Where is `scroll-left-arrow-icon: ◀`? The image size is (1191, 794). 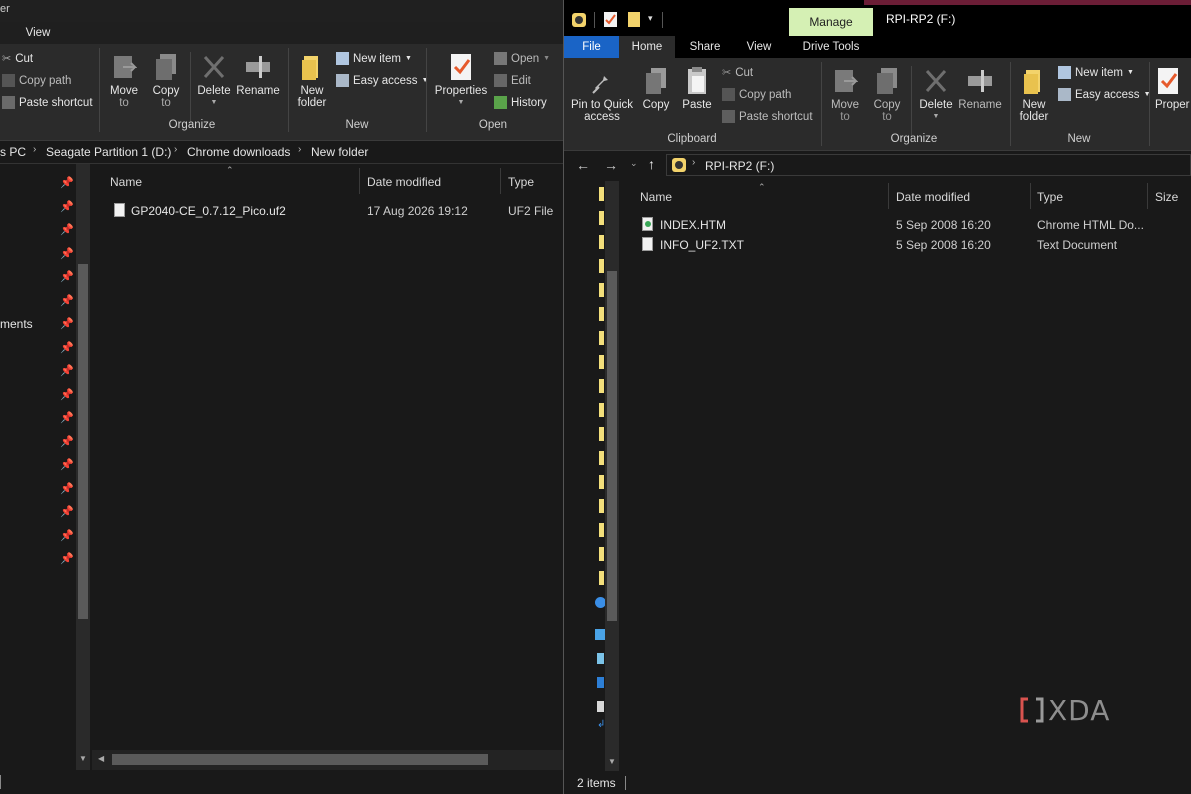
scroll-left-arrow-icon: ◀ is located at coordinates (101, 758).